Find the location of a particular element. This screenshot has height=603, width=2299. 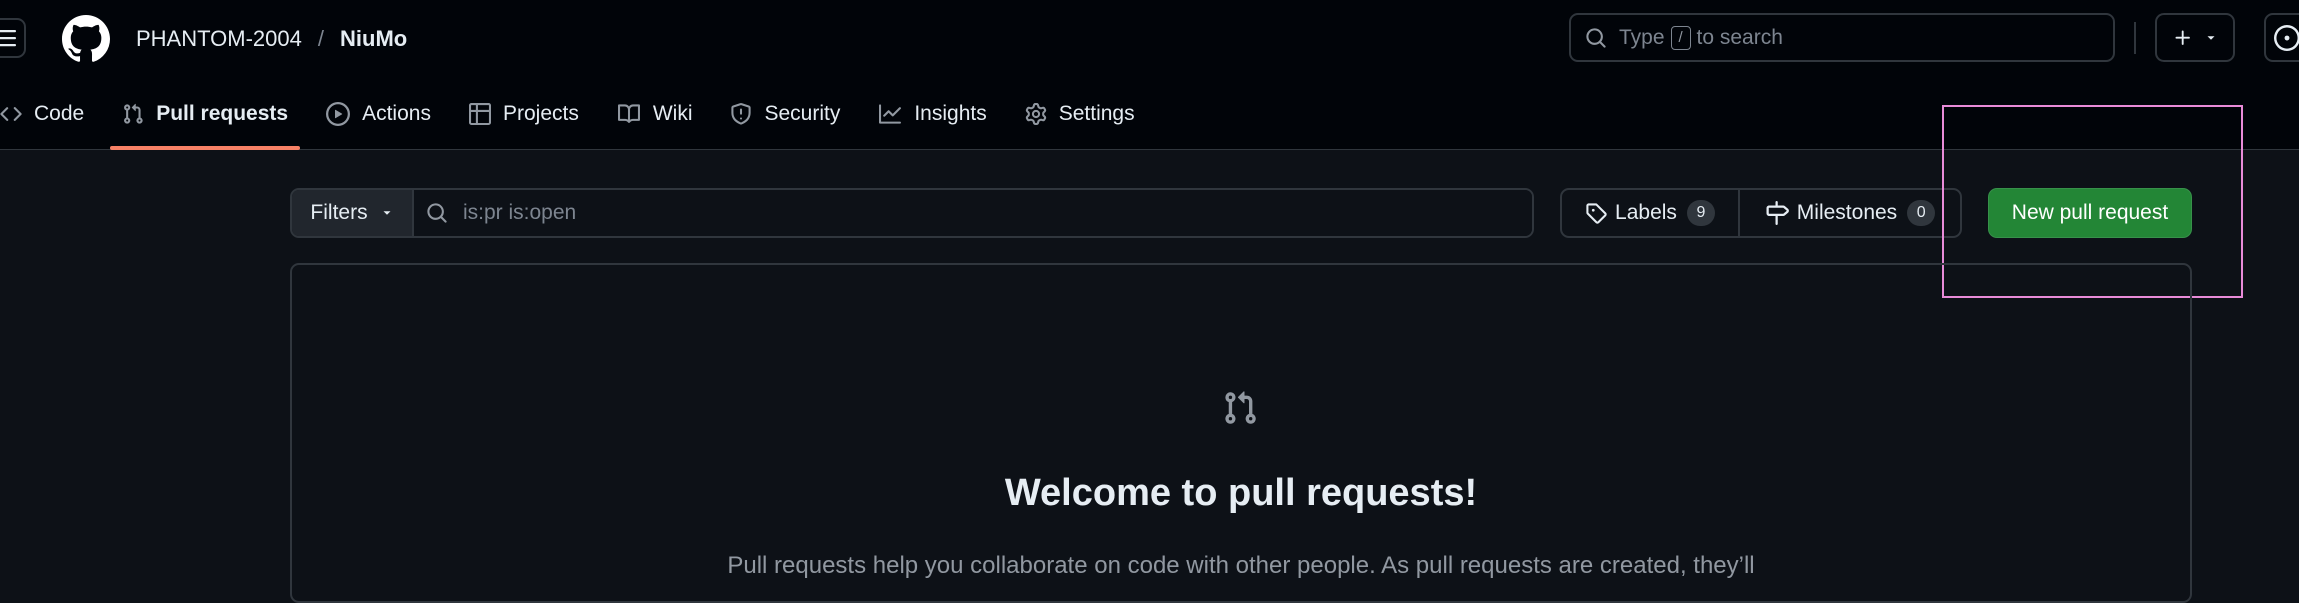

tab-wiki: Wiki is located at coordinates (655, 114).